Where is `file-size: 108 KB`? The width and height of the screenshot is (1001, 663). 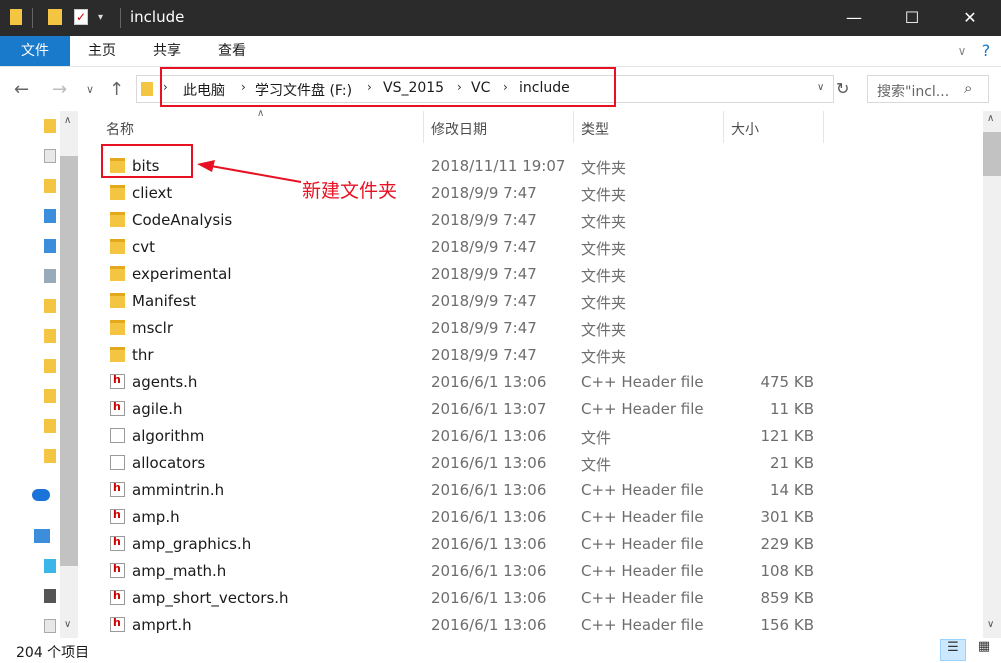 file-size: 108 KB is located at coordinates (787, 571).